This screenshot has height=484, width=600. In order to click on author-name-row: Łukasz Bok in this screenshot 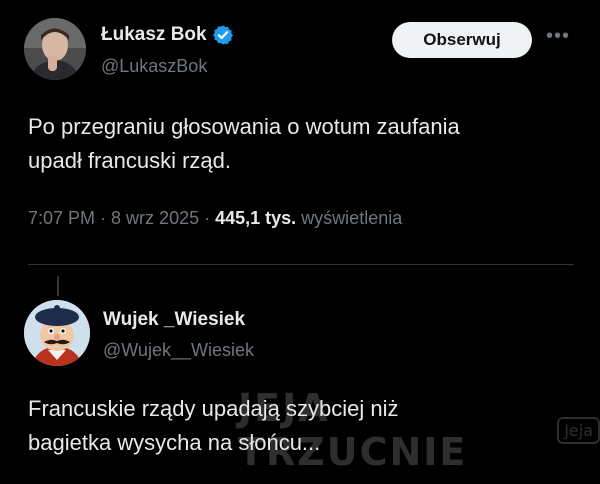, I will do `click(167, 35)`.